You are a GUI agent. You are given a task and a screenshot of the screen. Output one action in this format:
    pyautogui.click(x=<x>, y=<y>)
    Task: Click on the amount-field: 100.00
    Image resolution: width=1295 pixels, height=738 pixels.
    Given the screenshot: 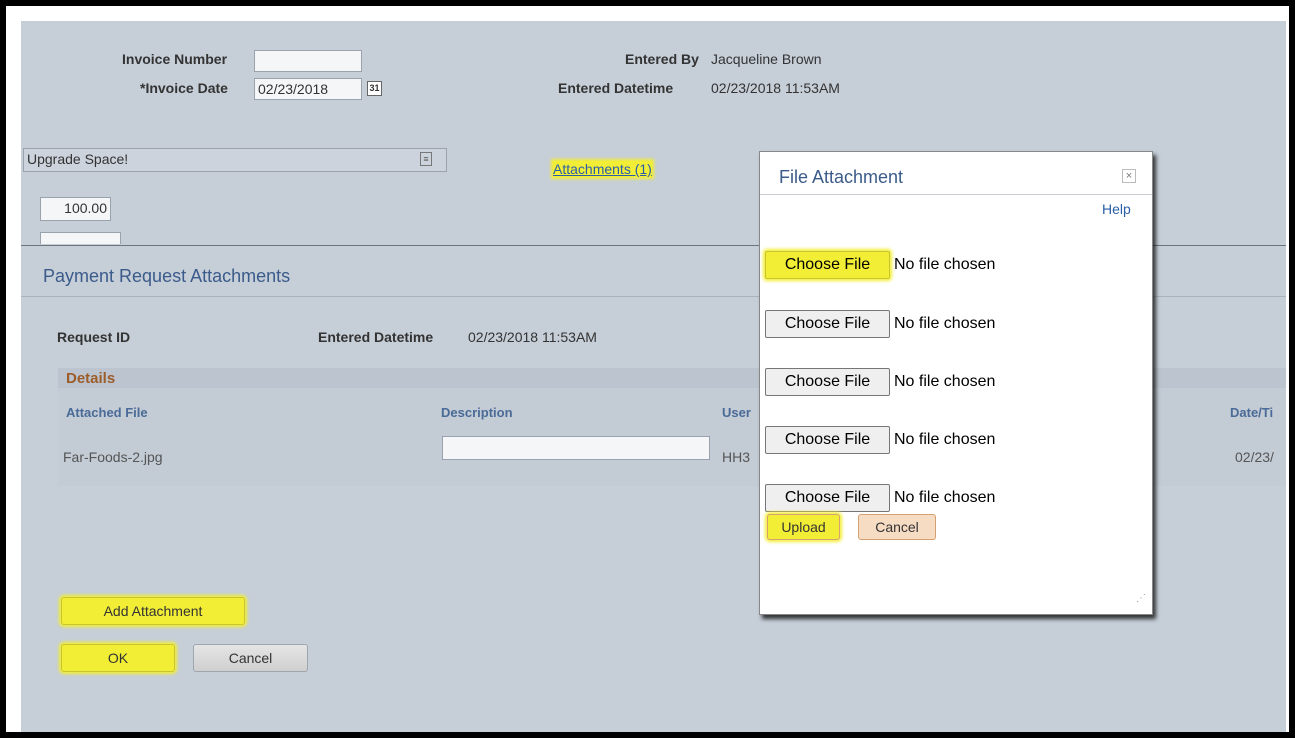 What is the action you would take?
    pyautogui.click(x=75, y=209)
    